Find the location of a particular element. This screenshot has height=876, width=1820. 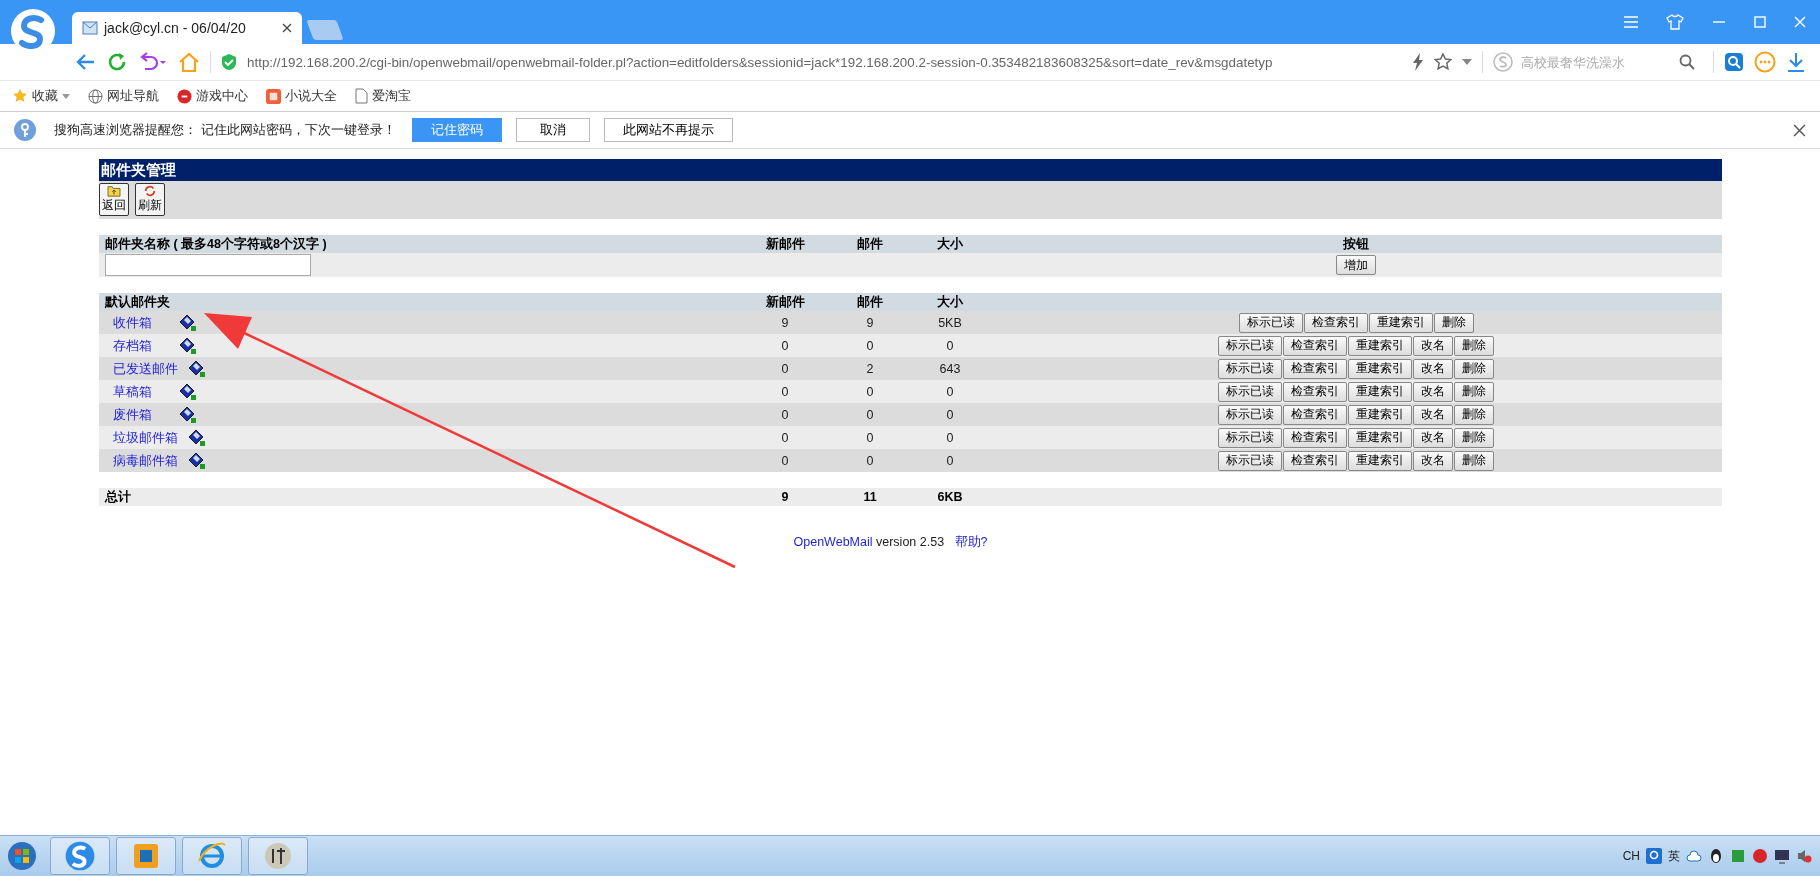

infobar-button: 此网站不再提示 is located at coordinates (668, 130).